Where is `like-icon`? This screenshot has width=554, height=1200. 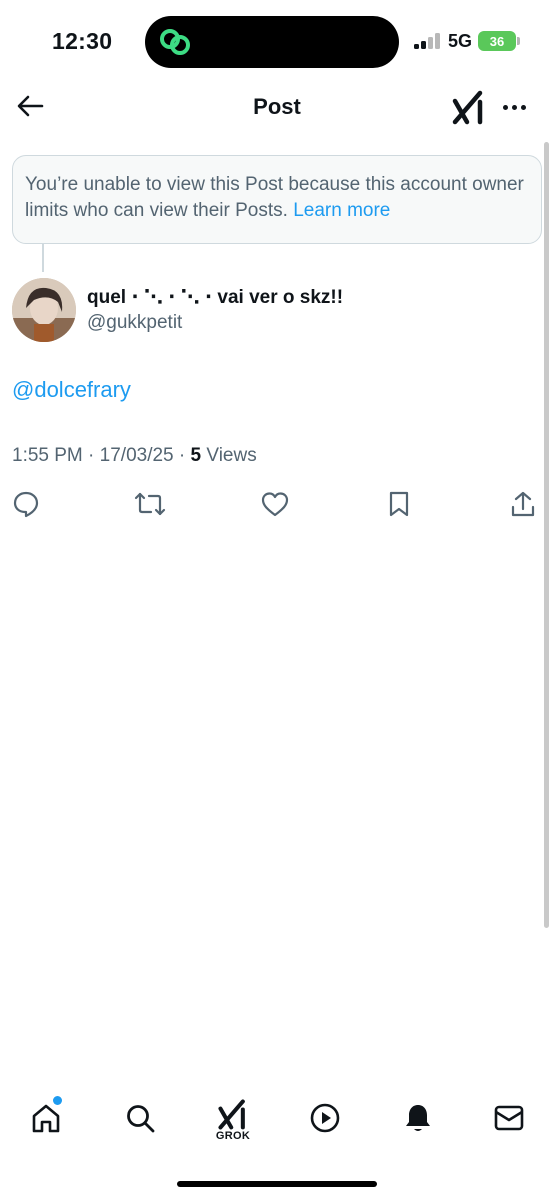
like-icon is located at coordinates (275, 504).